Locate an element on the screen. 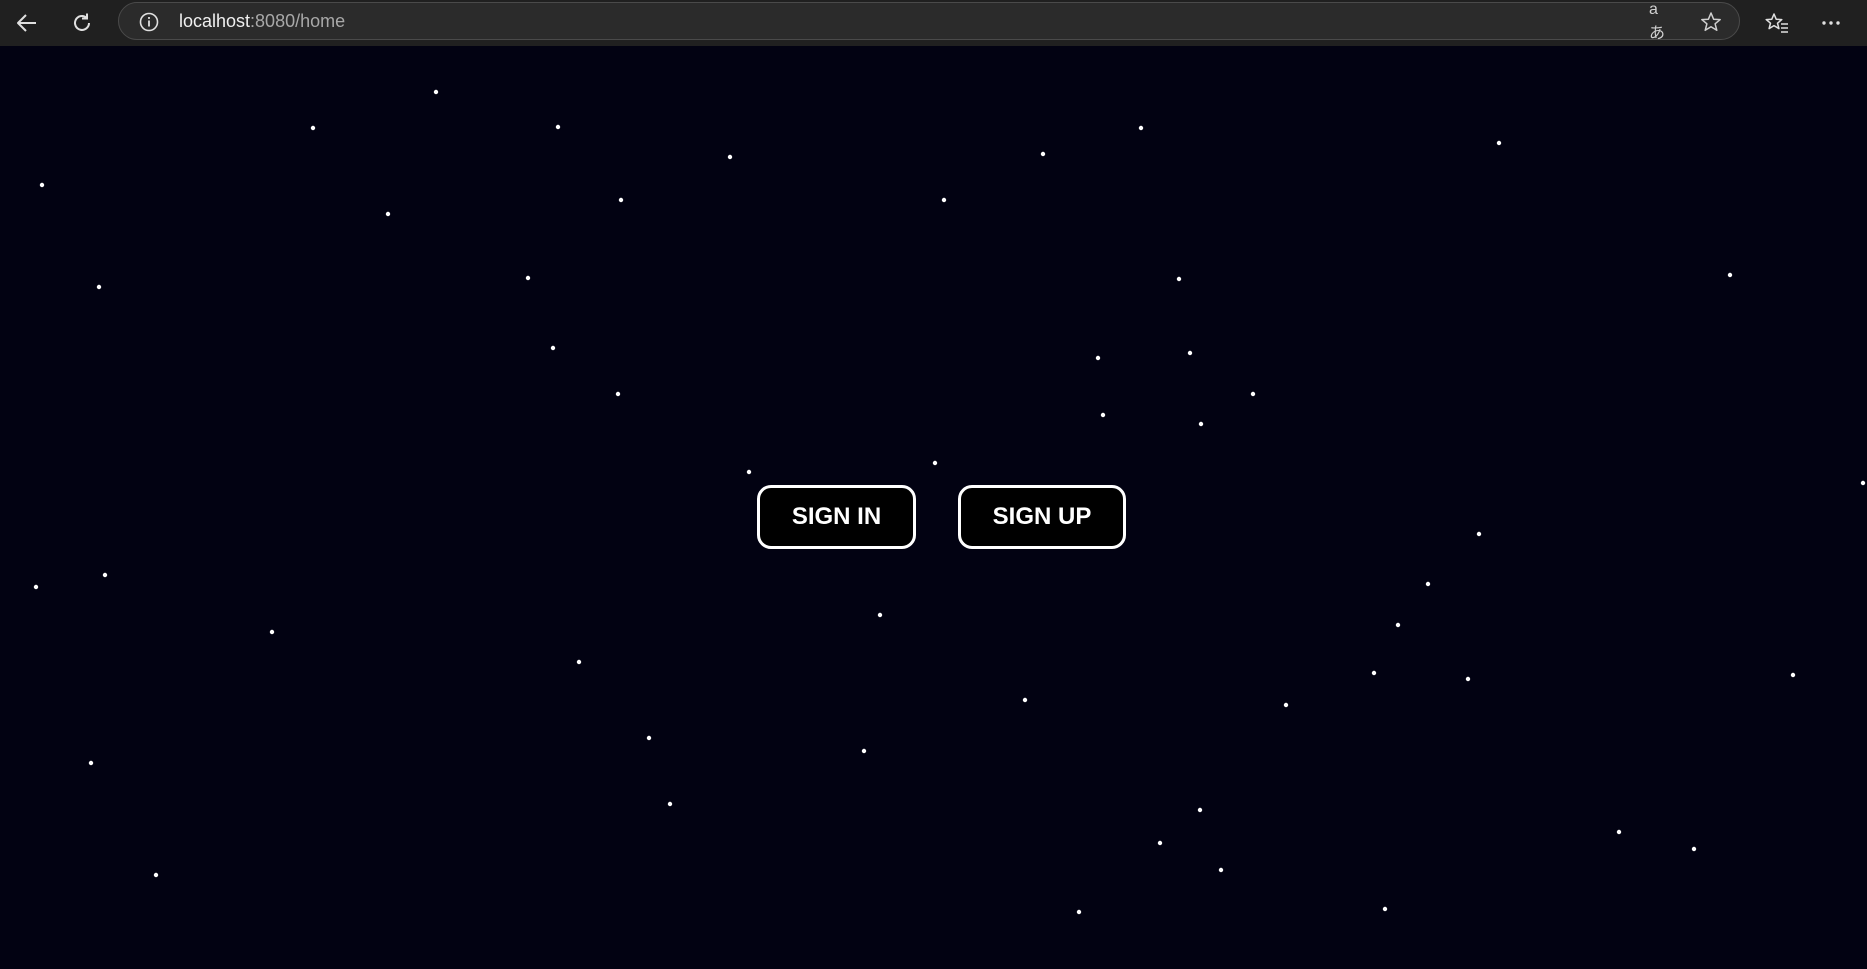 The width and height of the screenshot is (1867, 969). refresh-button is located at coordinates (82, 23).